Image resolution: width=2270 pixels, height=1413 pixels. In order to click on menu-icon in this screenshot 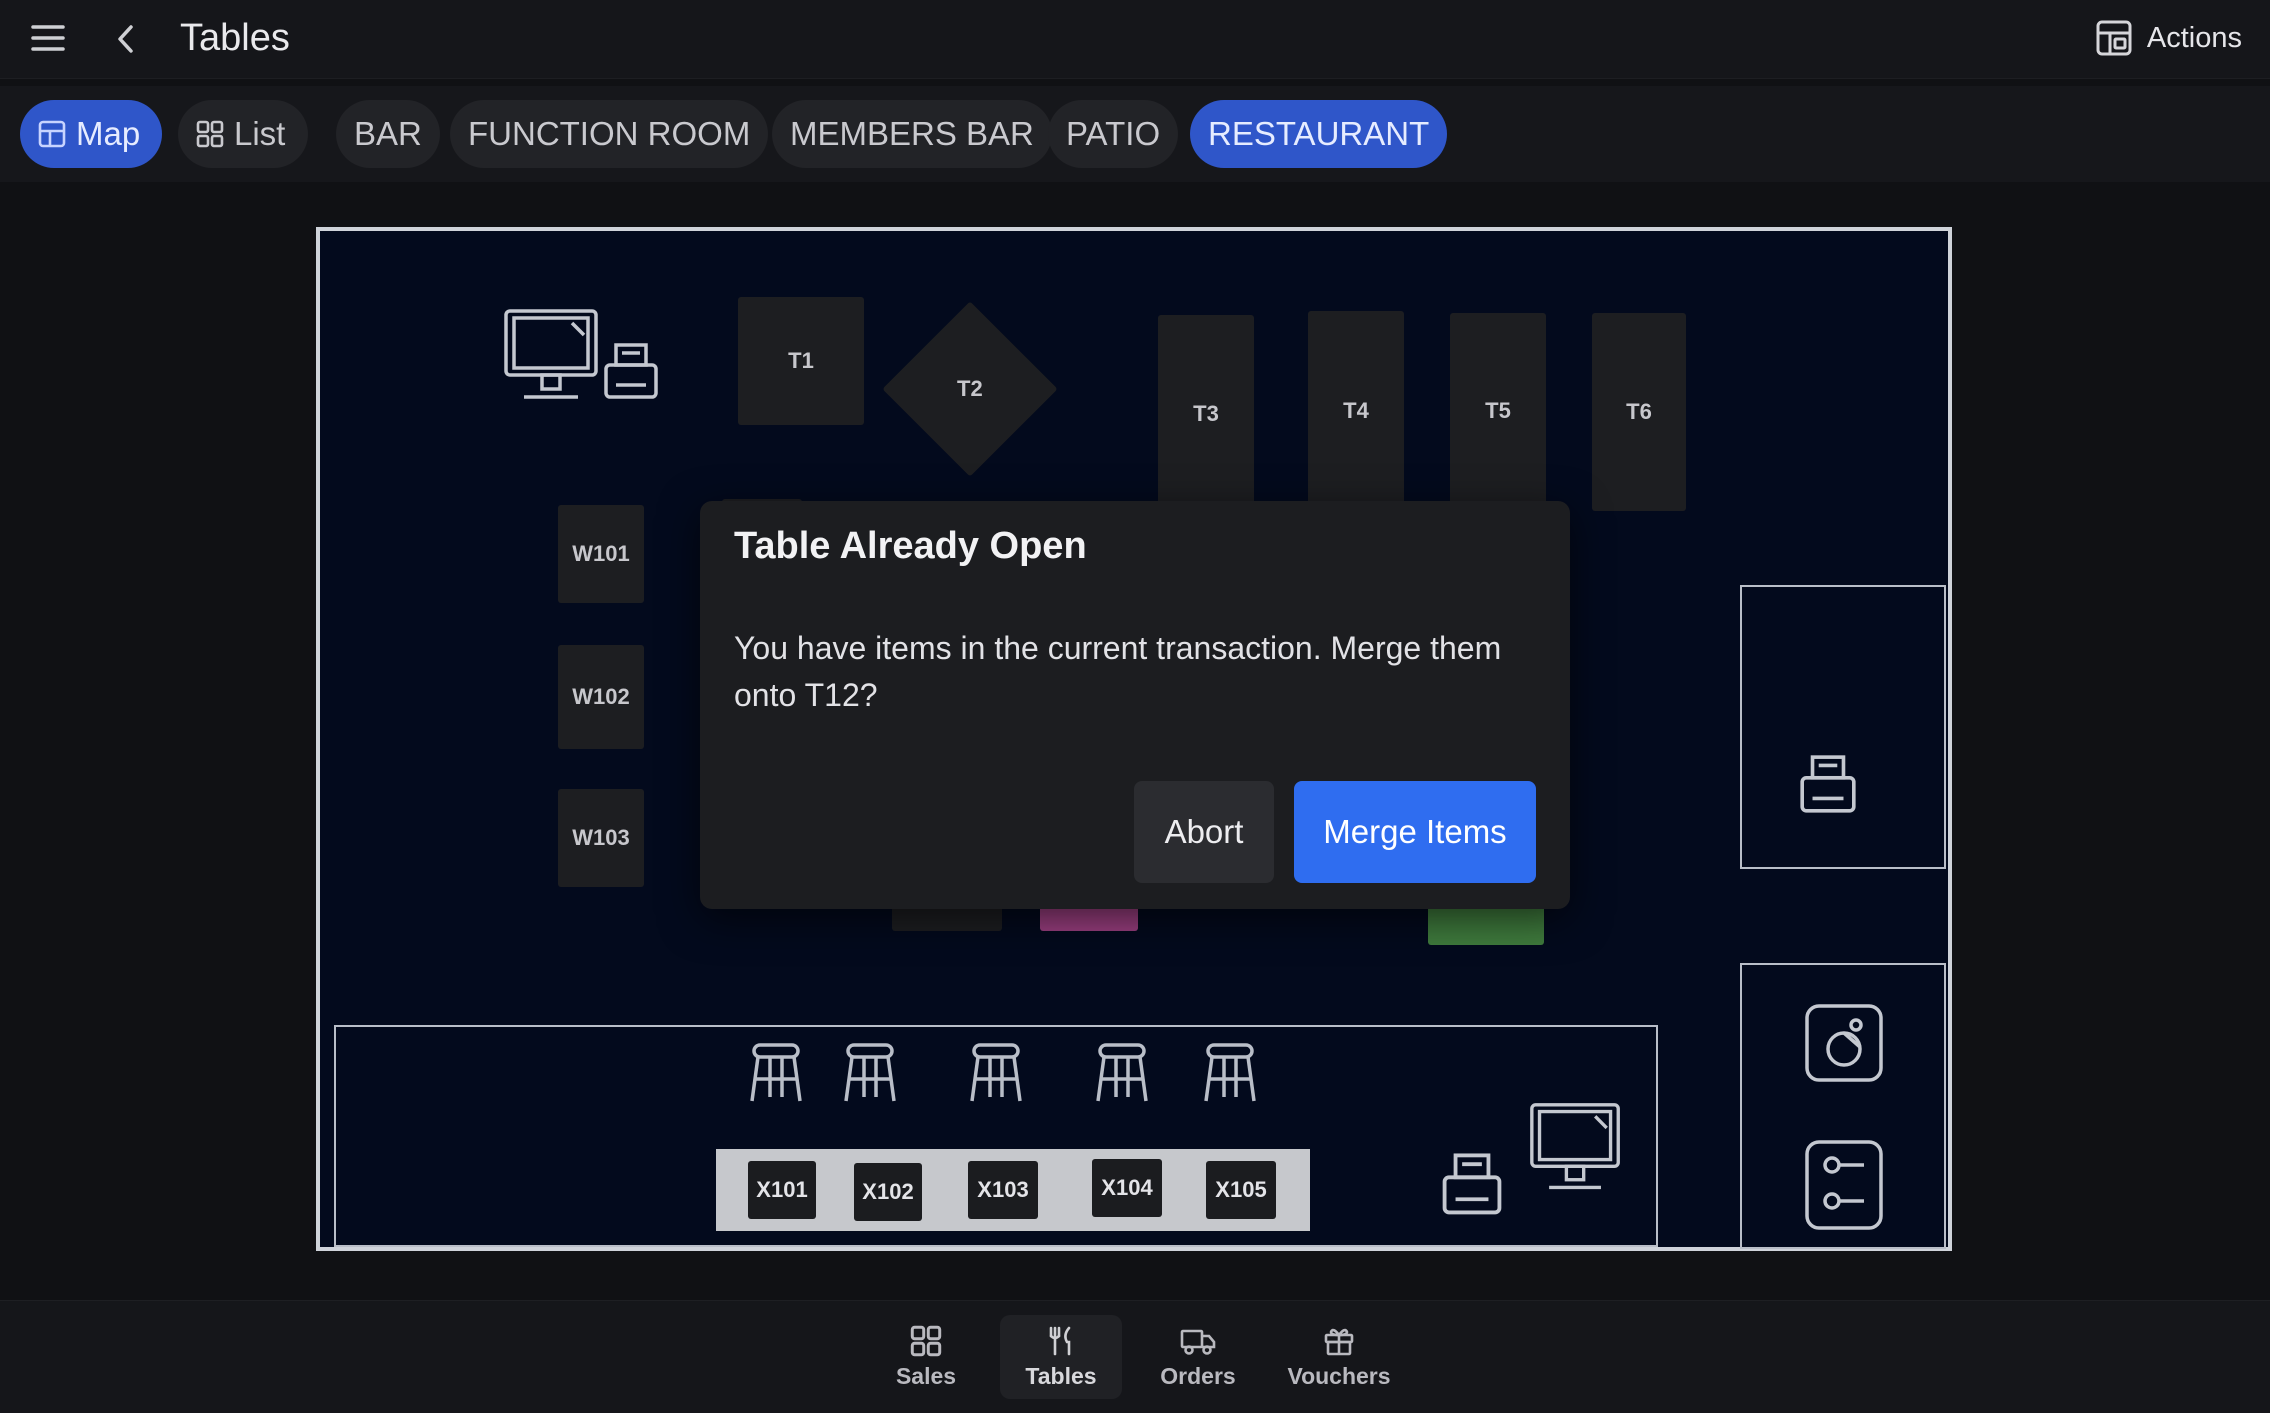, I will do `click(48, 38)`.